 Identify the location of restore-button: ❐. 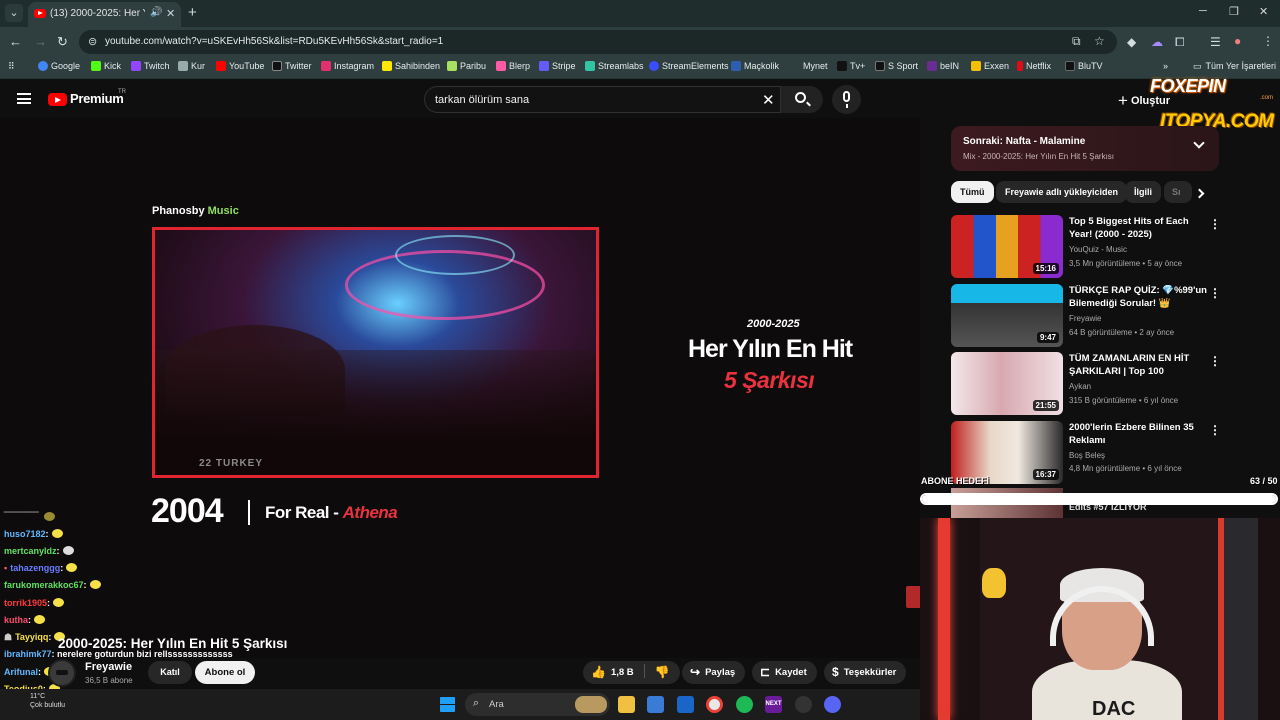
(1234, 11).